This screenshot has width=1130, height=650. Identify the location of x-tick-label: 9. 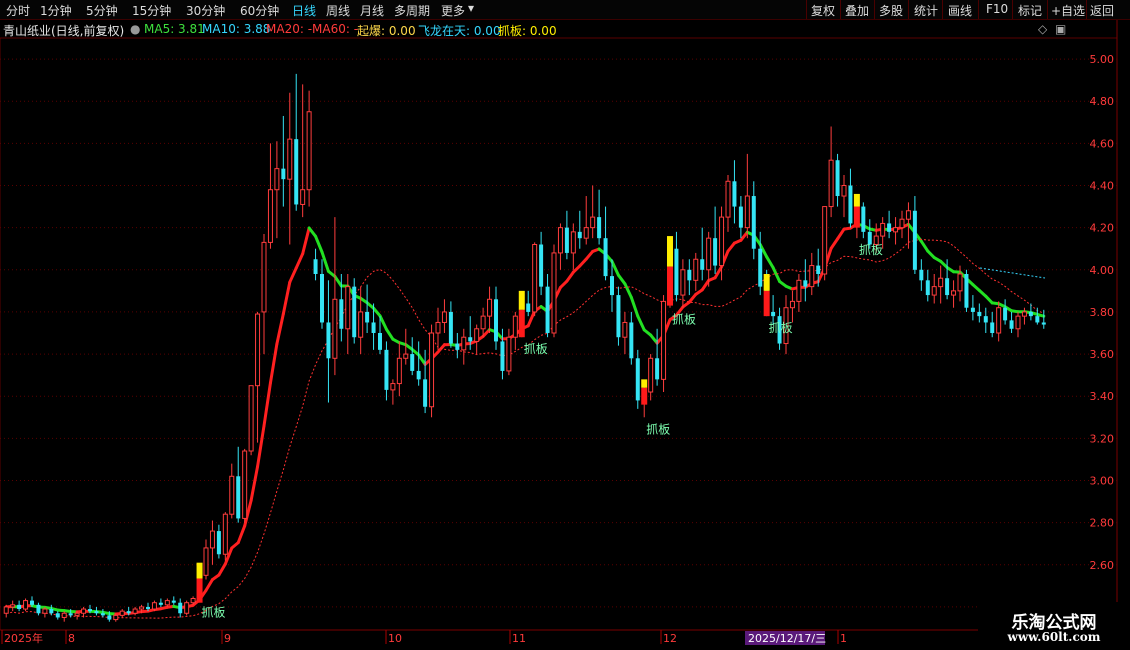
(227, 638).